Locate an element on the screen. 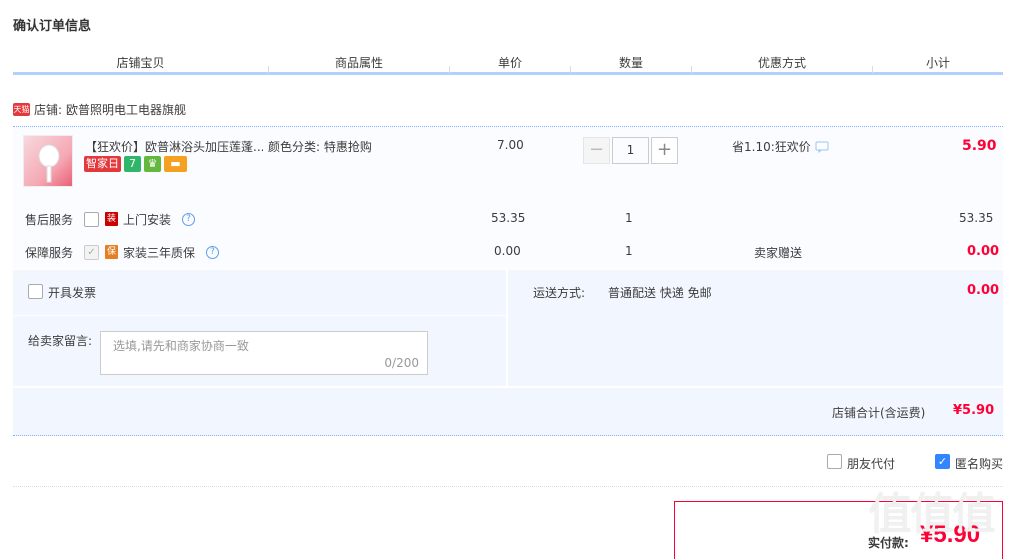 Image resolution: width=1018 pixels, height=559 pixels. comment-icon is located at coordinates (822, 147).